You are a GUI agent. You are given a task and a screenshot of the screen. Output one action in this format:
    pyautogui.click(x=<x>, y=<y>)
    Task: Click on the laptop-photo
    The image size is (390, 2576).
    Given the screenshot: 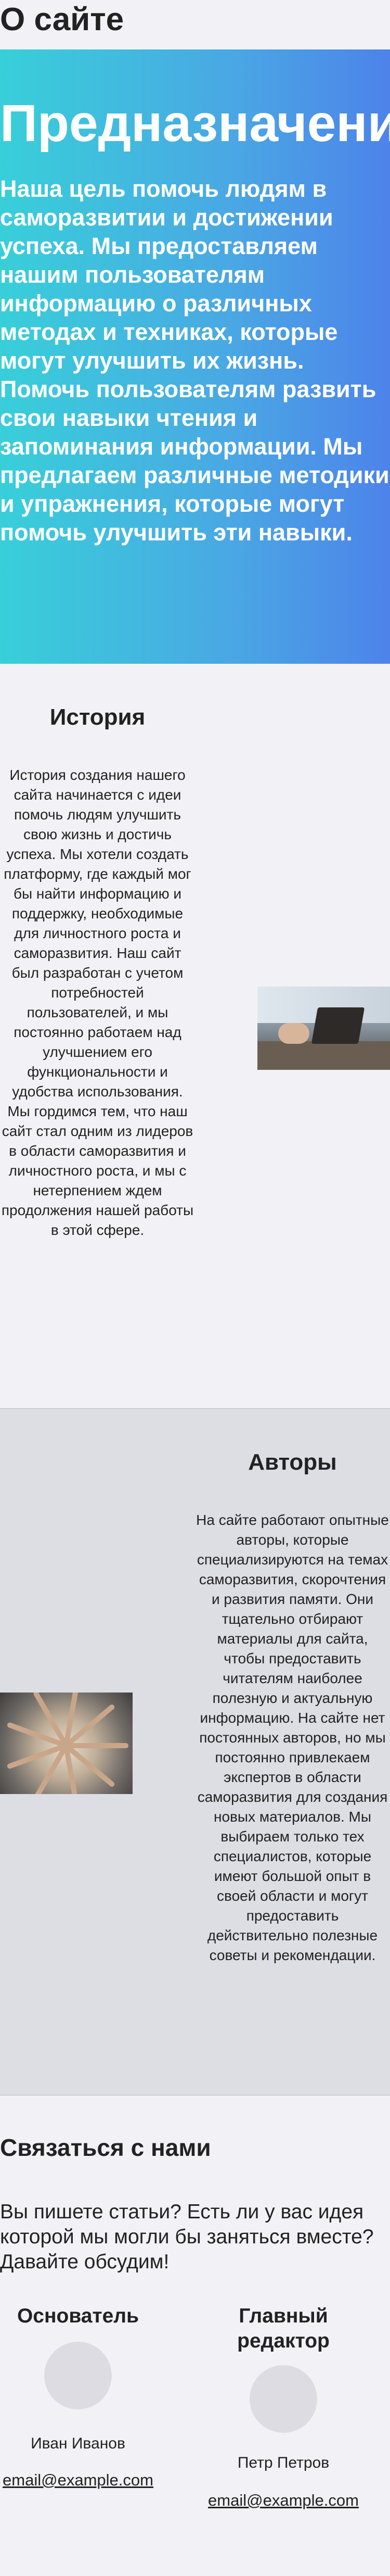 What is the action you would take?
    pyautogui.click(x=323, y=1028)
    